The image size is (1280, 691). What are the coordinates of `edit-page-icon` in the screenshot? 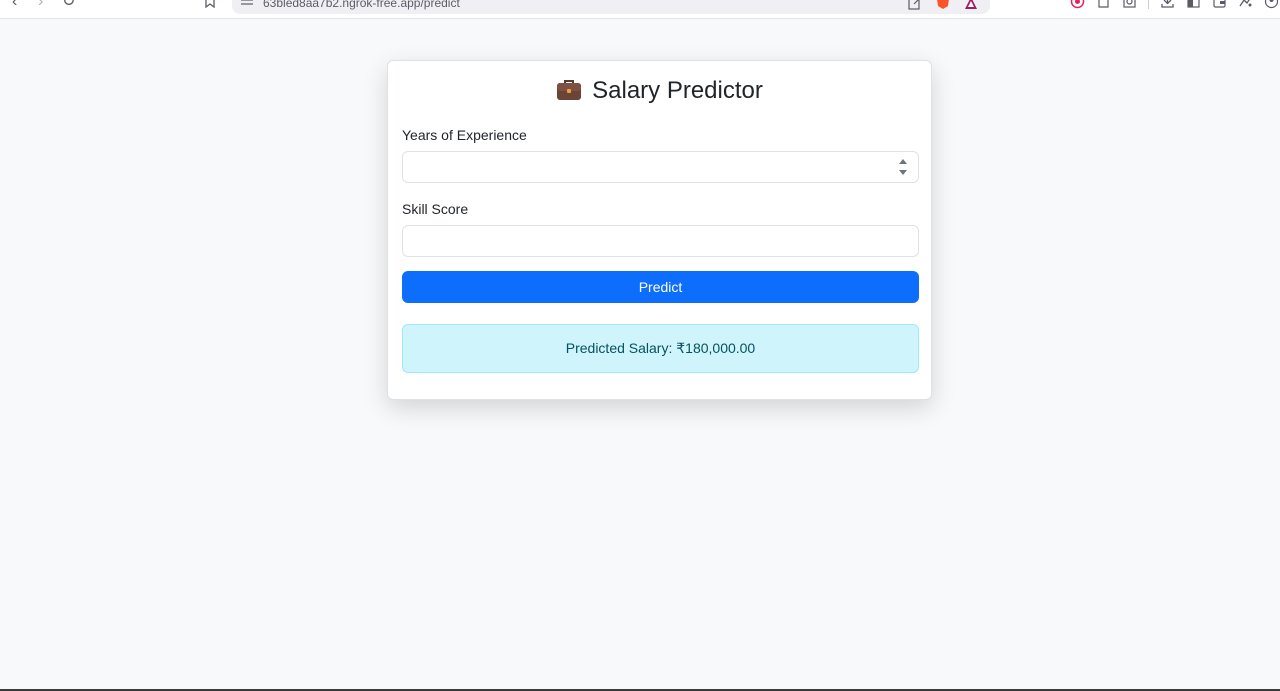 It's located at (915, 5).